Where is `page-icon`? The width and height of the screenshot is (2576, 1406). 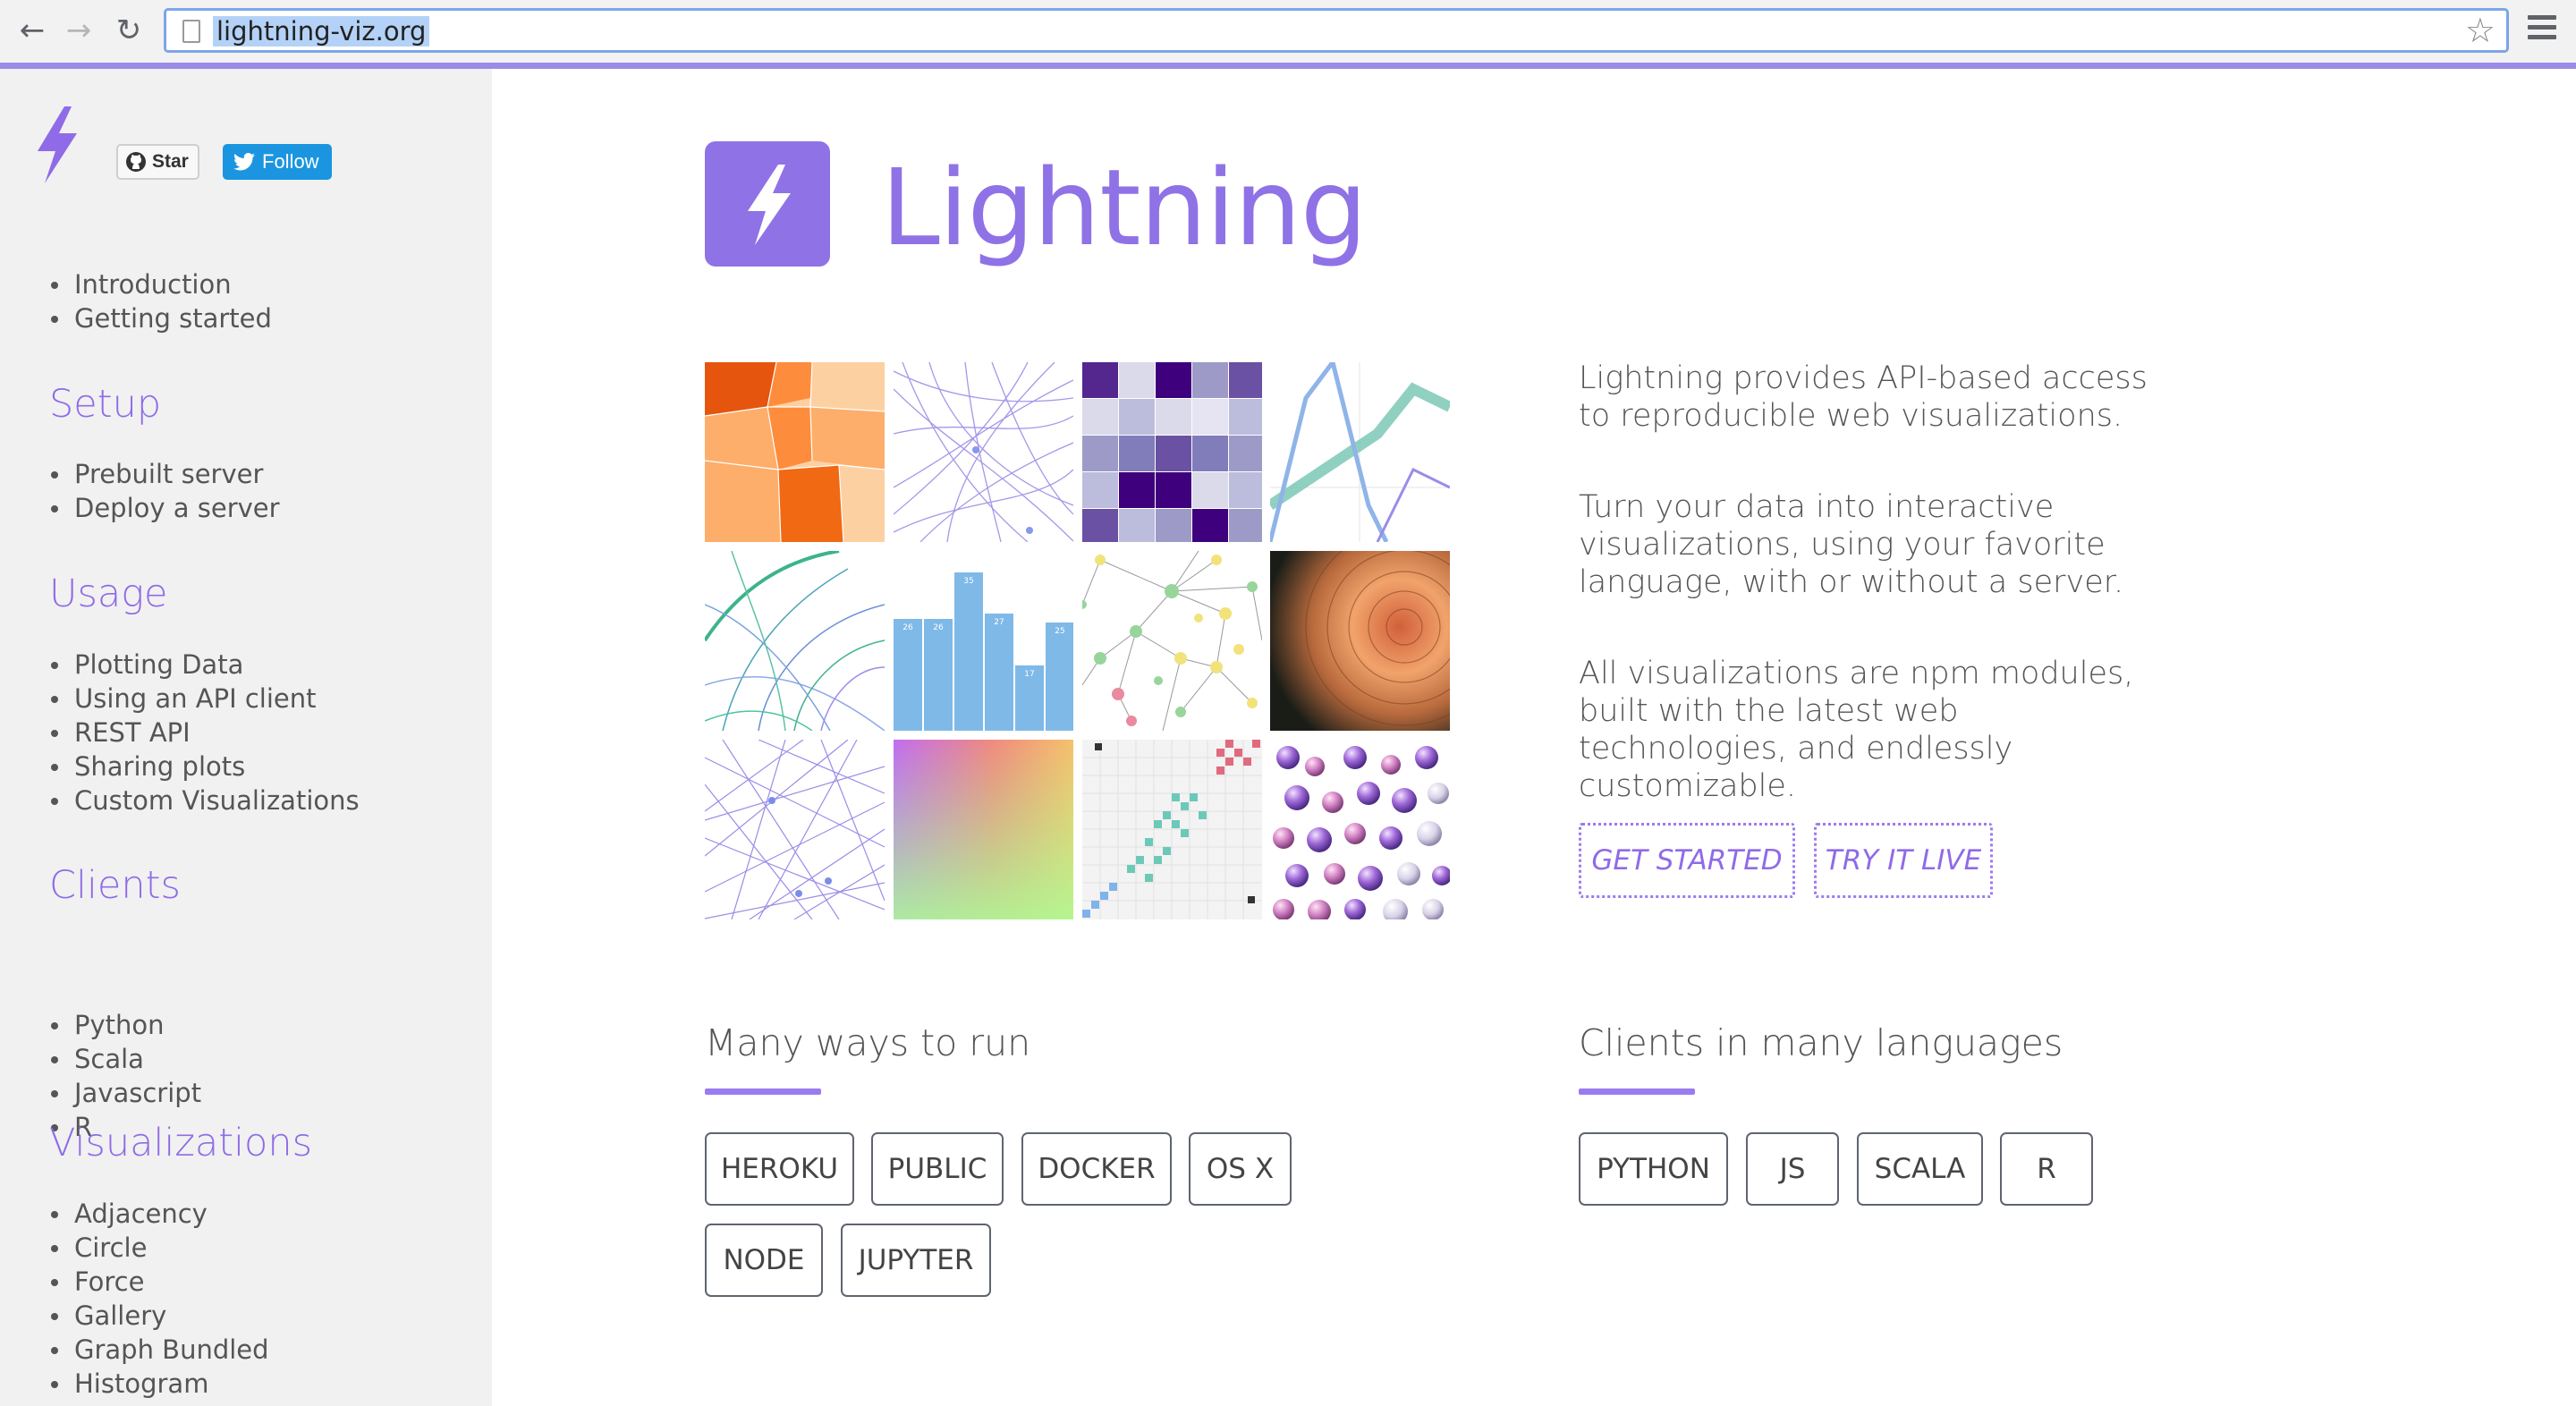 page-icon is located at coordinates (191, 32).